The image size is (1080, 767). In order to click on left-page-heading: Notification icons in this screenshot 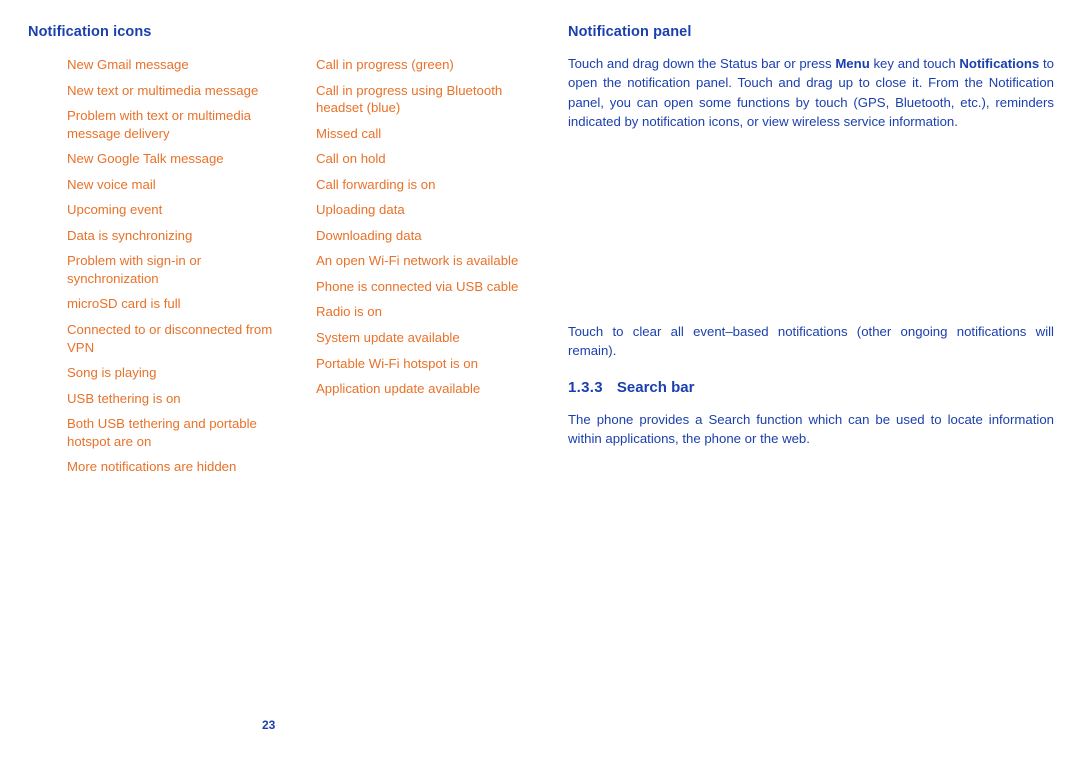, I will do `click(90, 32)`.